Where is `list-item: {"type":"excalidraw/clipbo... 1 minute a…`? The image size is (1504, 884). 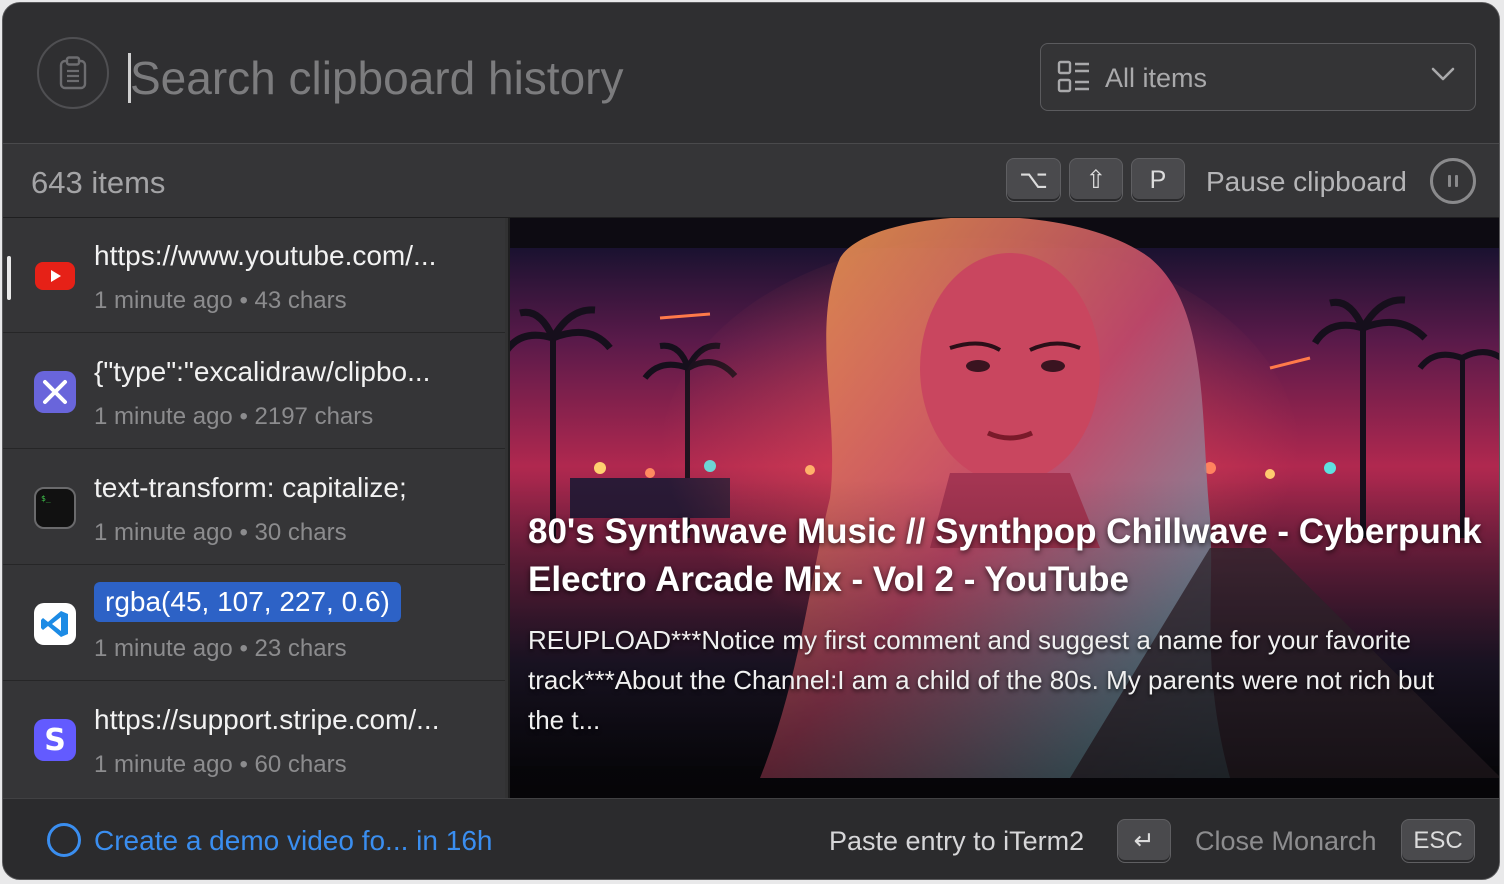
list-item: {"type":"excalidraw/clipbo... 1 minute a… is located at coordinates (254, 391).